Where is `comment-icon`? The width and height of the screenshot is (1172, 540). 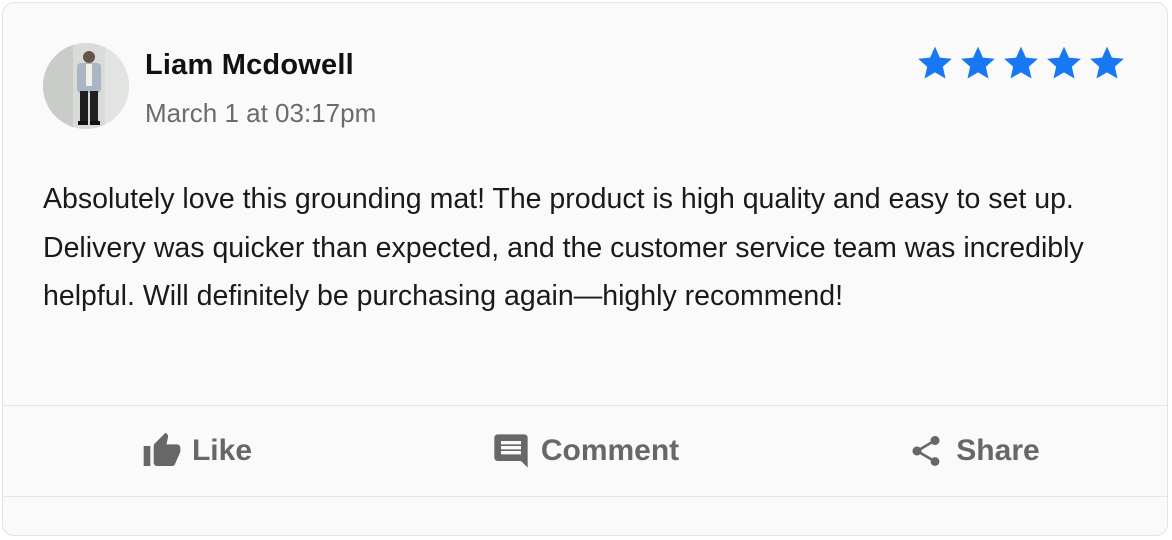
comment-icon is located at coordinates (511, 451).